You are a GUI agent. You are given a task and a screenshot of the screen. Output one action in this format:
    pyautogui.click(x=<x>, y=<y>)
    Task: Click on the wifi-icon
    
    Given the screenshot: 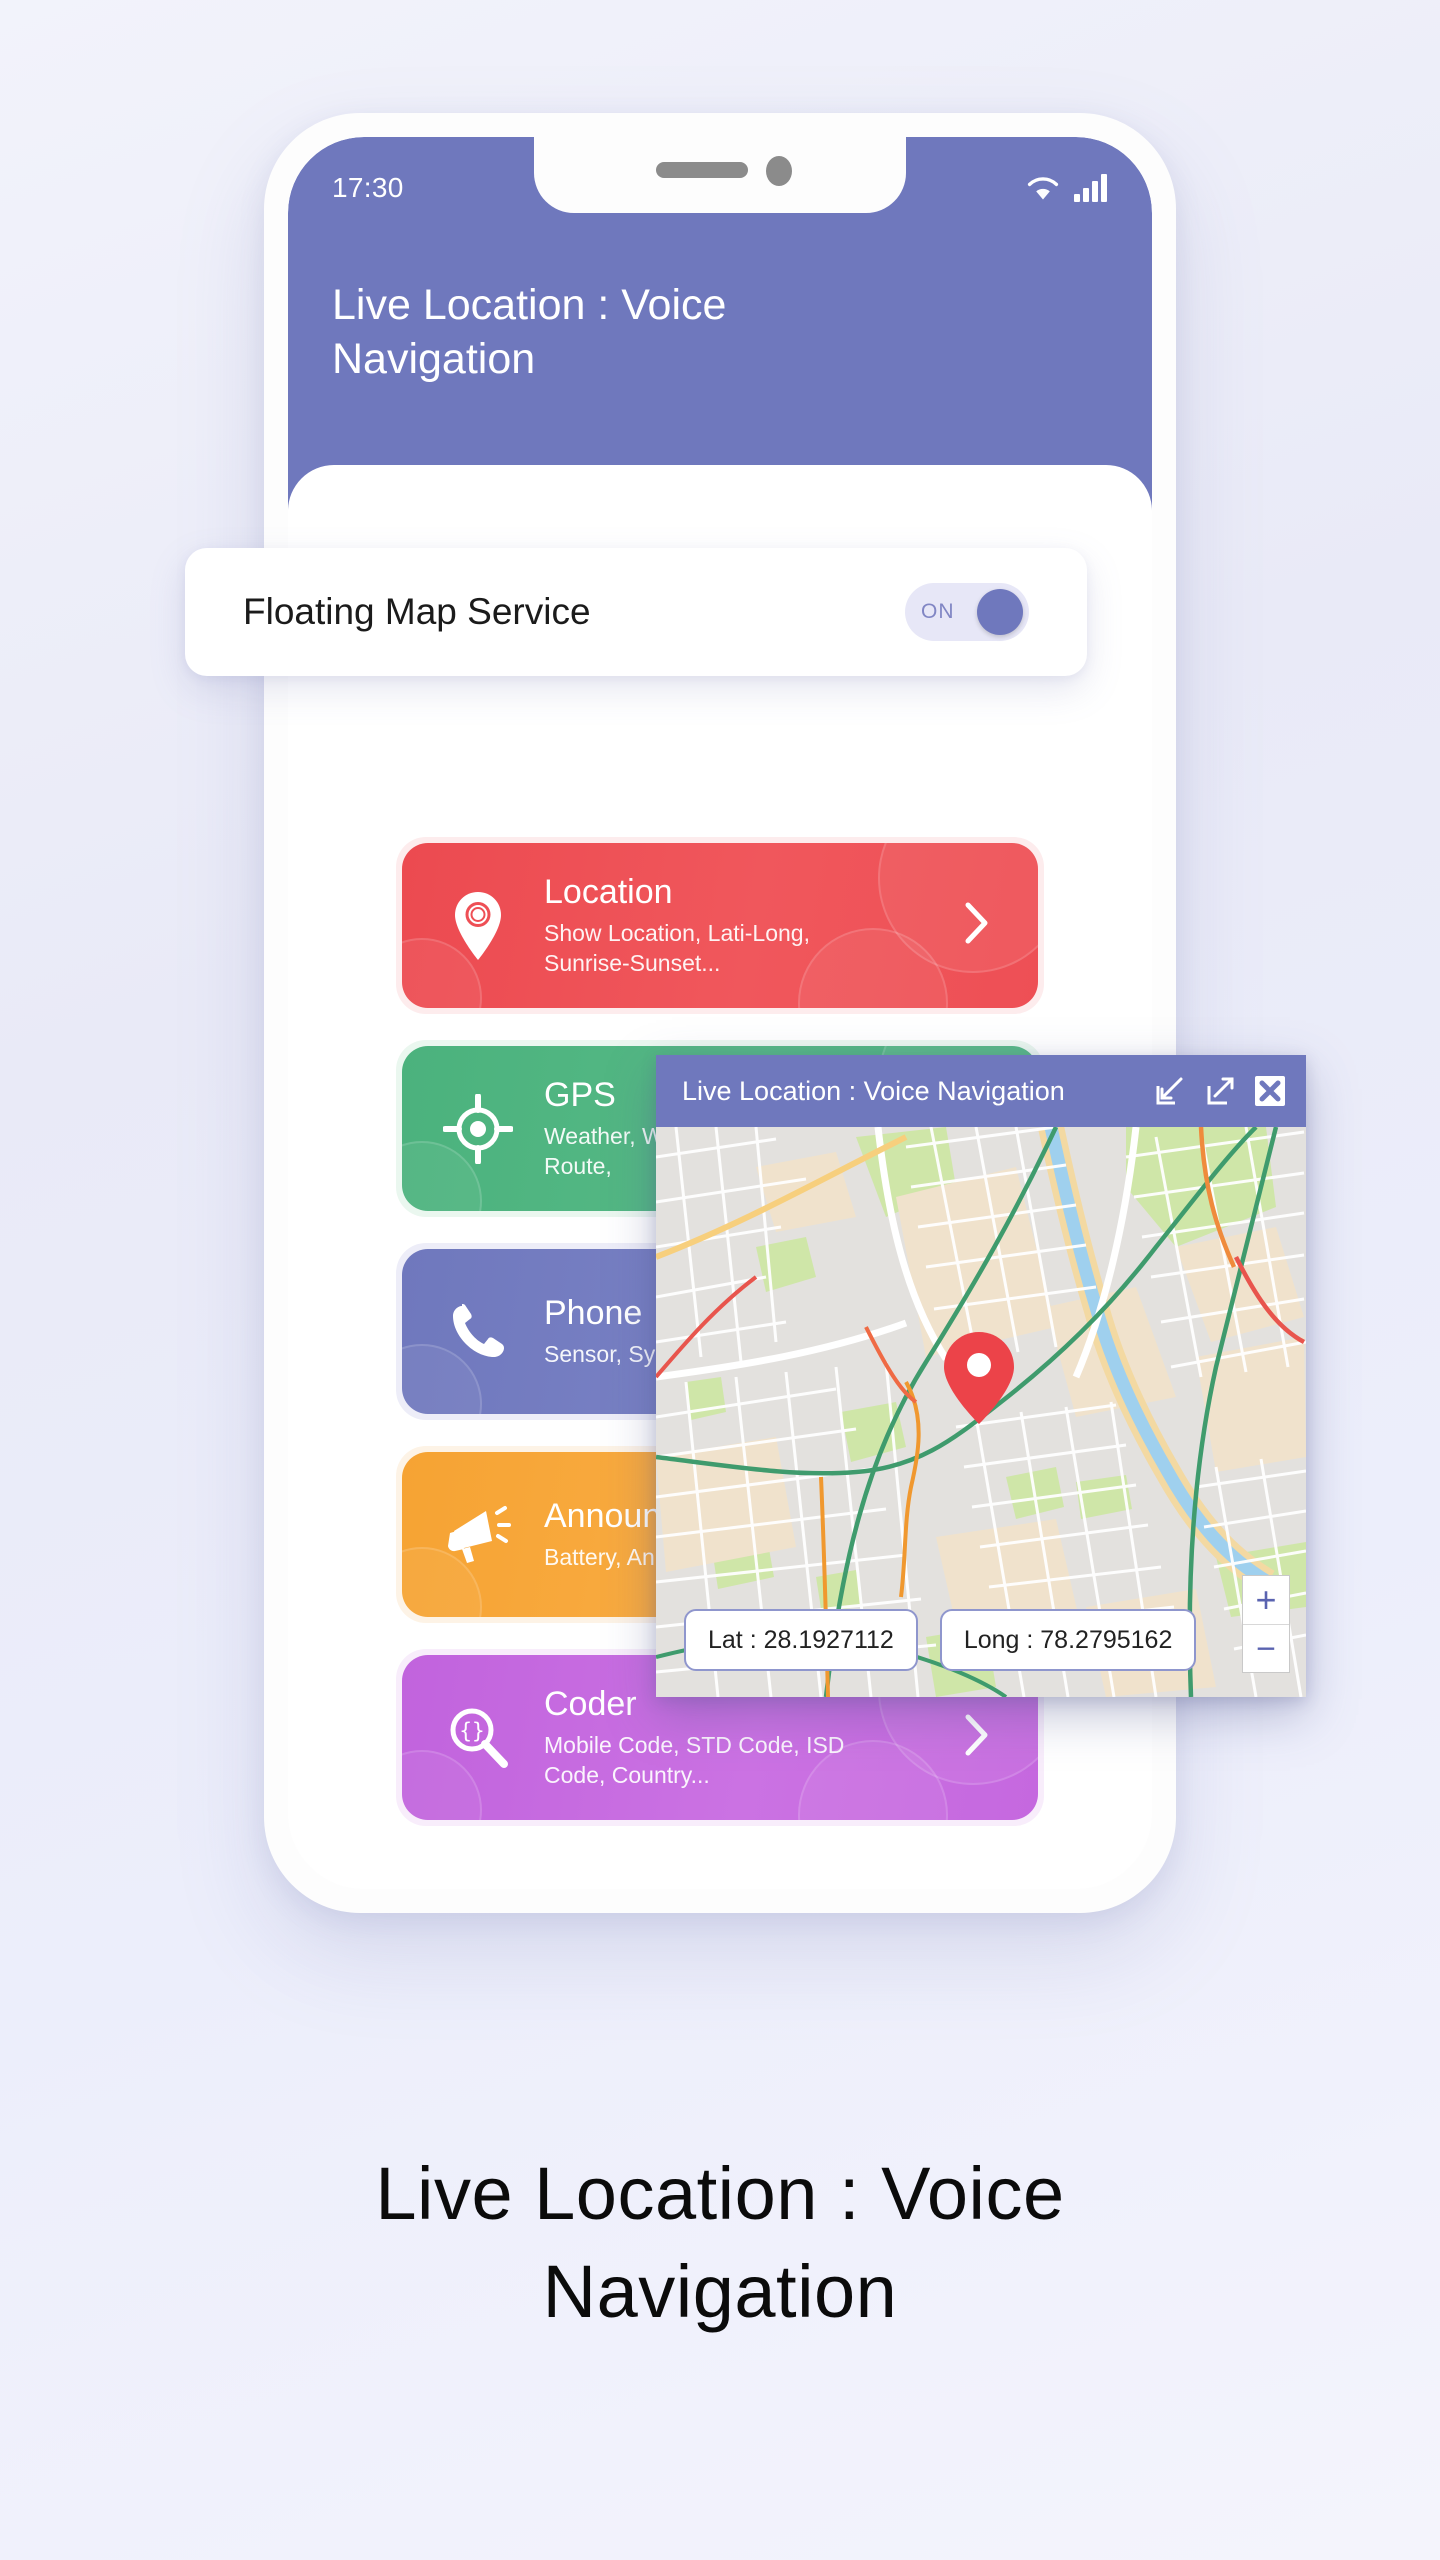 What is the action you would take?
    pyautogui.click(x=1043, y=188)
    